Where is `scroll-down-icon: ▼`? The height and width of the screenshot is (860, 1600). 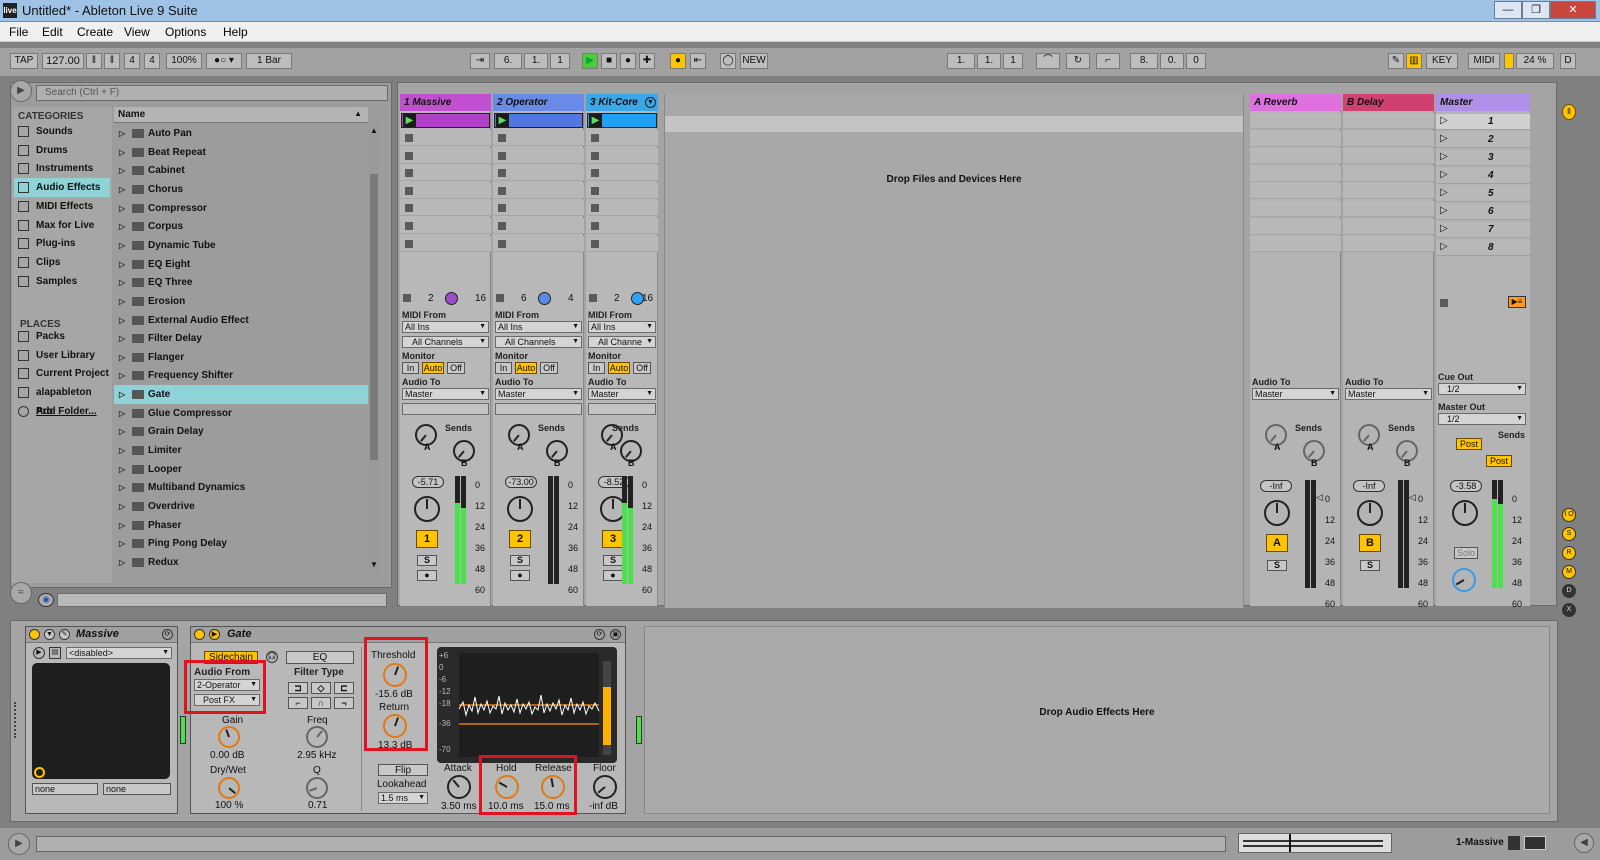 scroll-down-icon: ▼ is located at coordinates (374, 564).